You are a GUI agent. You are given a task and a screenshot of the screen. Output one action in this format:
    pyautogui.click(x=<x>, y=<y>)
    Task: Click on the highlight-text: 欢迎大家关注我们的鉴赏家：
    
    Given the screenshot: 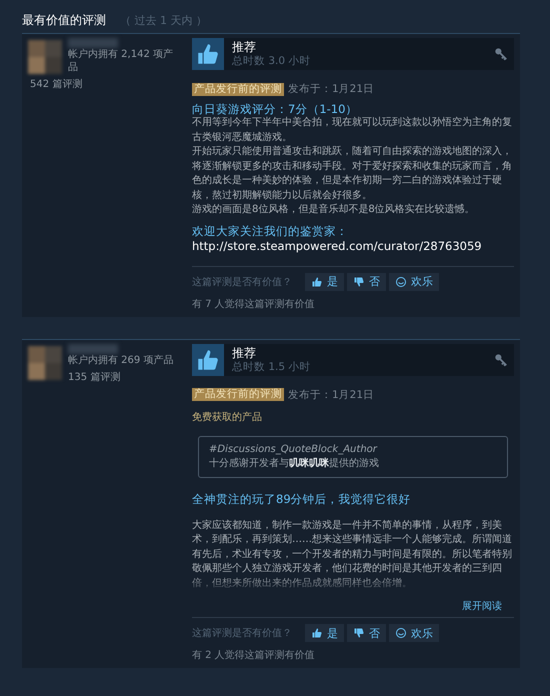 What is the action you would take?
    pyautogui.click(x=270, y=231)
    